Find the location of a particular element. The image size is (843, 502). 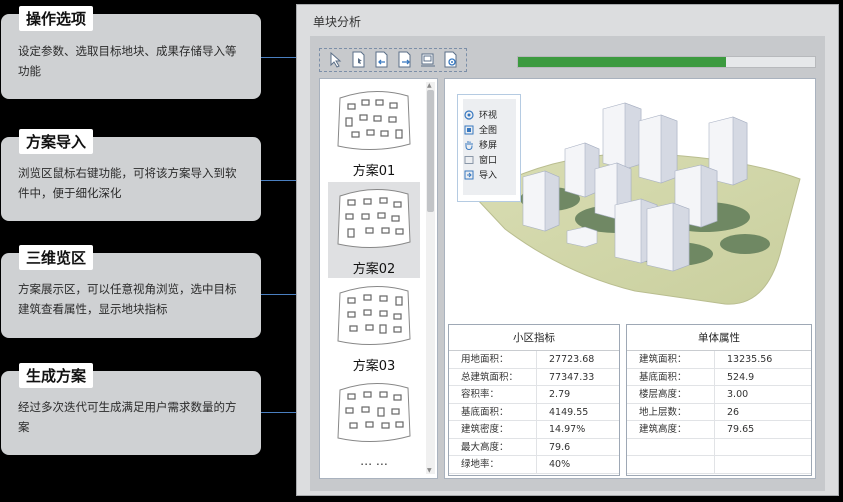

scheme-list: 方案01 方案02 方案03 … … ▲ ▼ is located at coordinates (378, 278).